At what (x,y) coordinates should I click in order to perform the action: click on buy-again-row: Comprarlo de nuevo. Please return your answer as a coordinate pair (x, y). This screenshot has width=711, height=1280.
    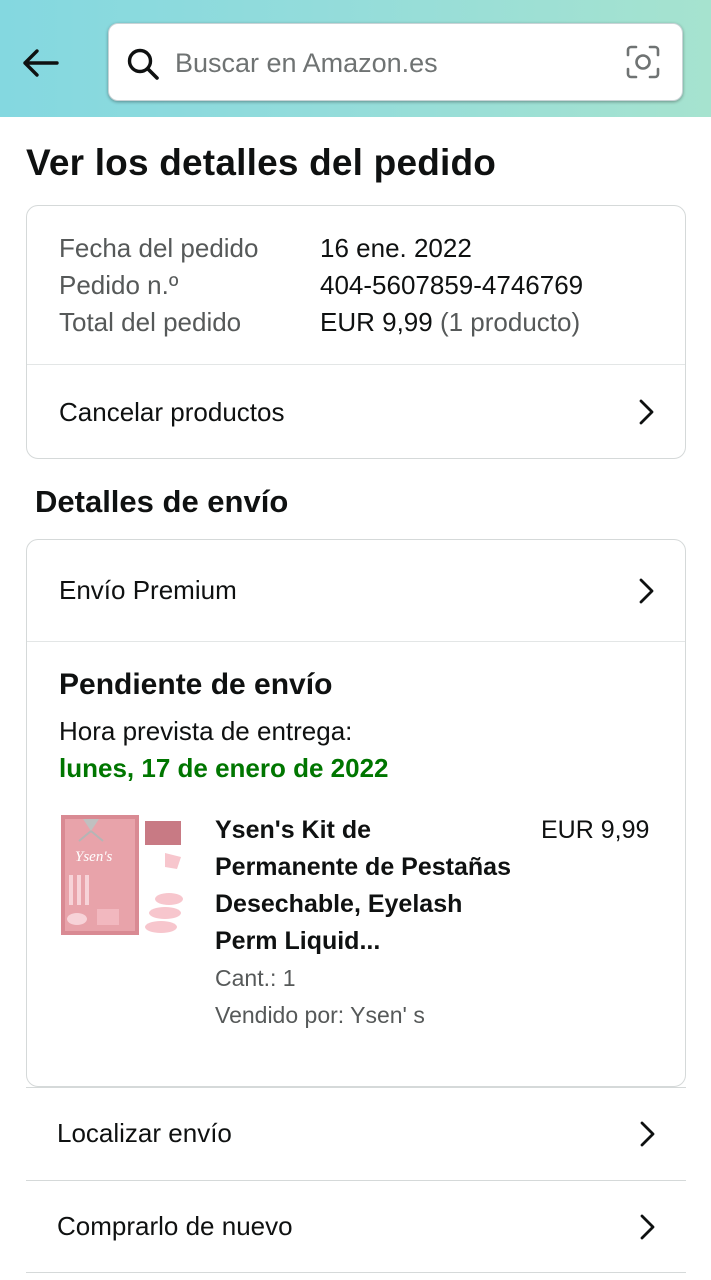
    Looking at the image, I should click on (356, 1226).